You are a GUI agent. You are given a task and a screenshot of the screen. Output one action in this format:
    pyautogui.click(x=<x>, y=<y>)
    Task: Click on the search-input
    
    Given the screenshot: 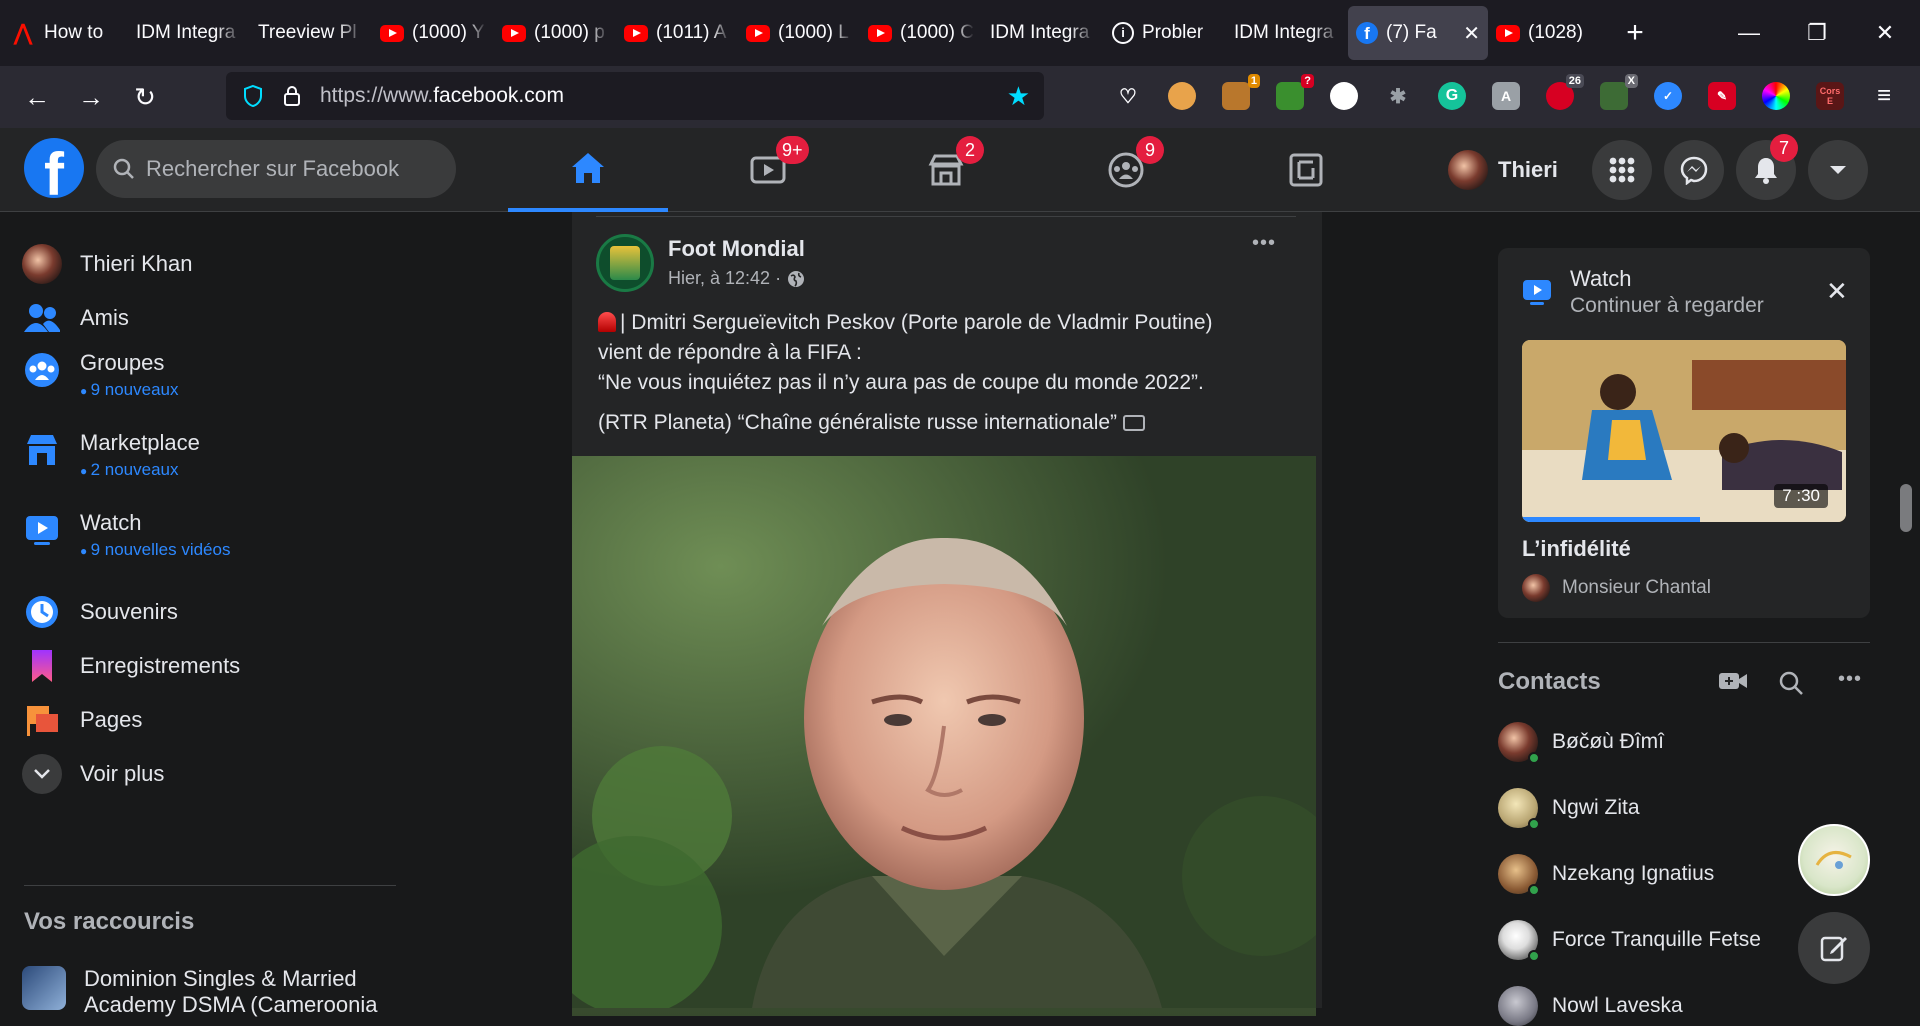 What is the action you would take?
    pyautogui.click(x=291, y=169)
    